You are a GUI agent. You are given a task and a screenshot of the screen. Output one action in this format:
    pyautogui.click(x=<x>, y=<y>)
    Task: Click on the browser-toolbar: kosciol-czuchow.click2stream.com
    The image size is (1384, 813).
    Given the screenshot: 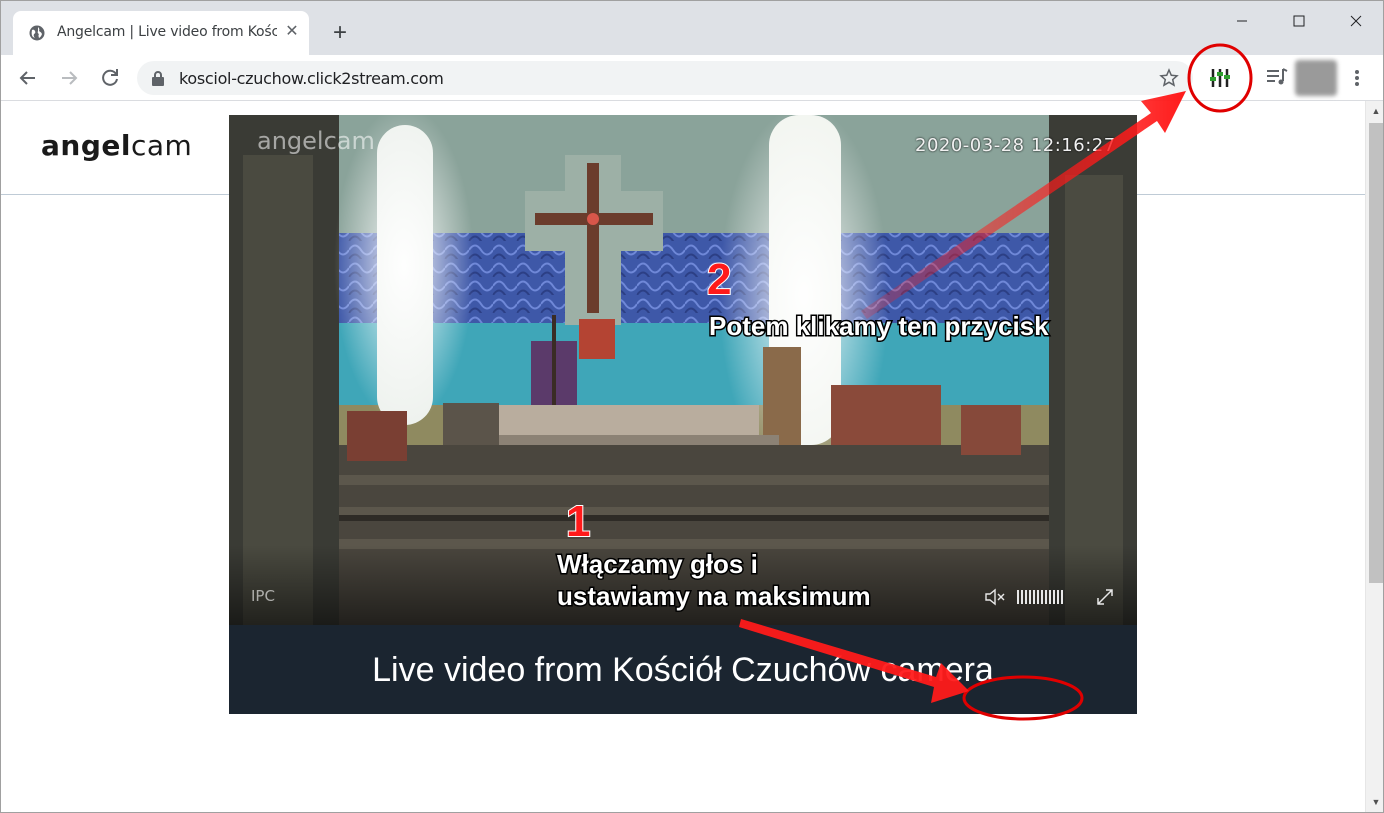 What is the action you would take?
    pyautogui.click(x=692, y=78)
    